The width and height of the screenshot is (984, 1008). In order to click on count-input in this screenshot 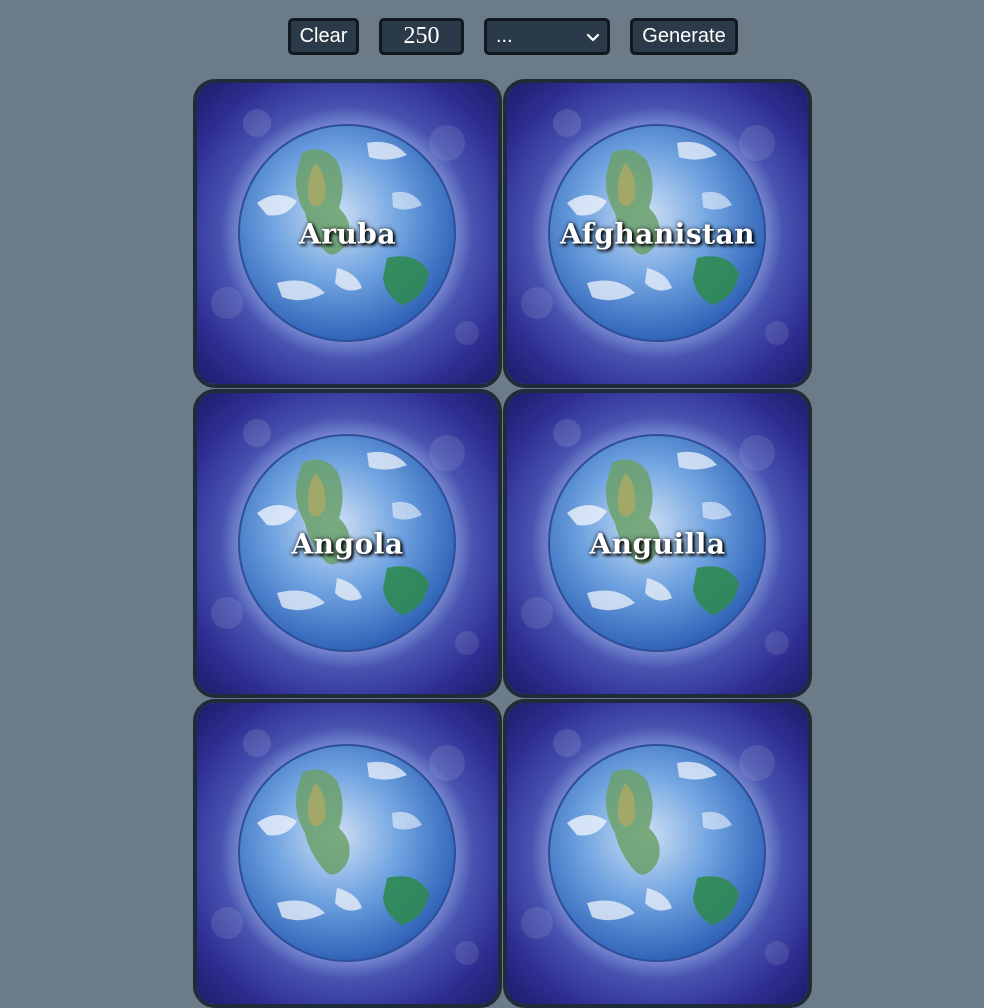, I will do `click(421, 36)`.